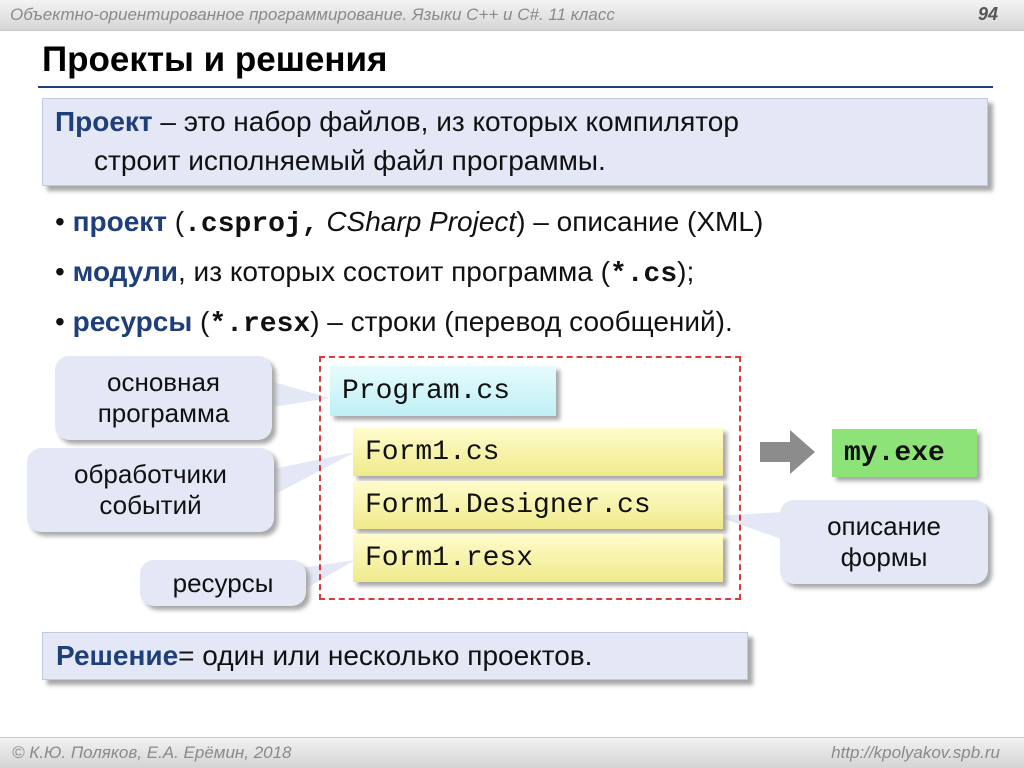  What do you see at coordinates (163, 413) in the screenshot?
I see `callout-line: программа` at bounding box center [163, 413].